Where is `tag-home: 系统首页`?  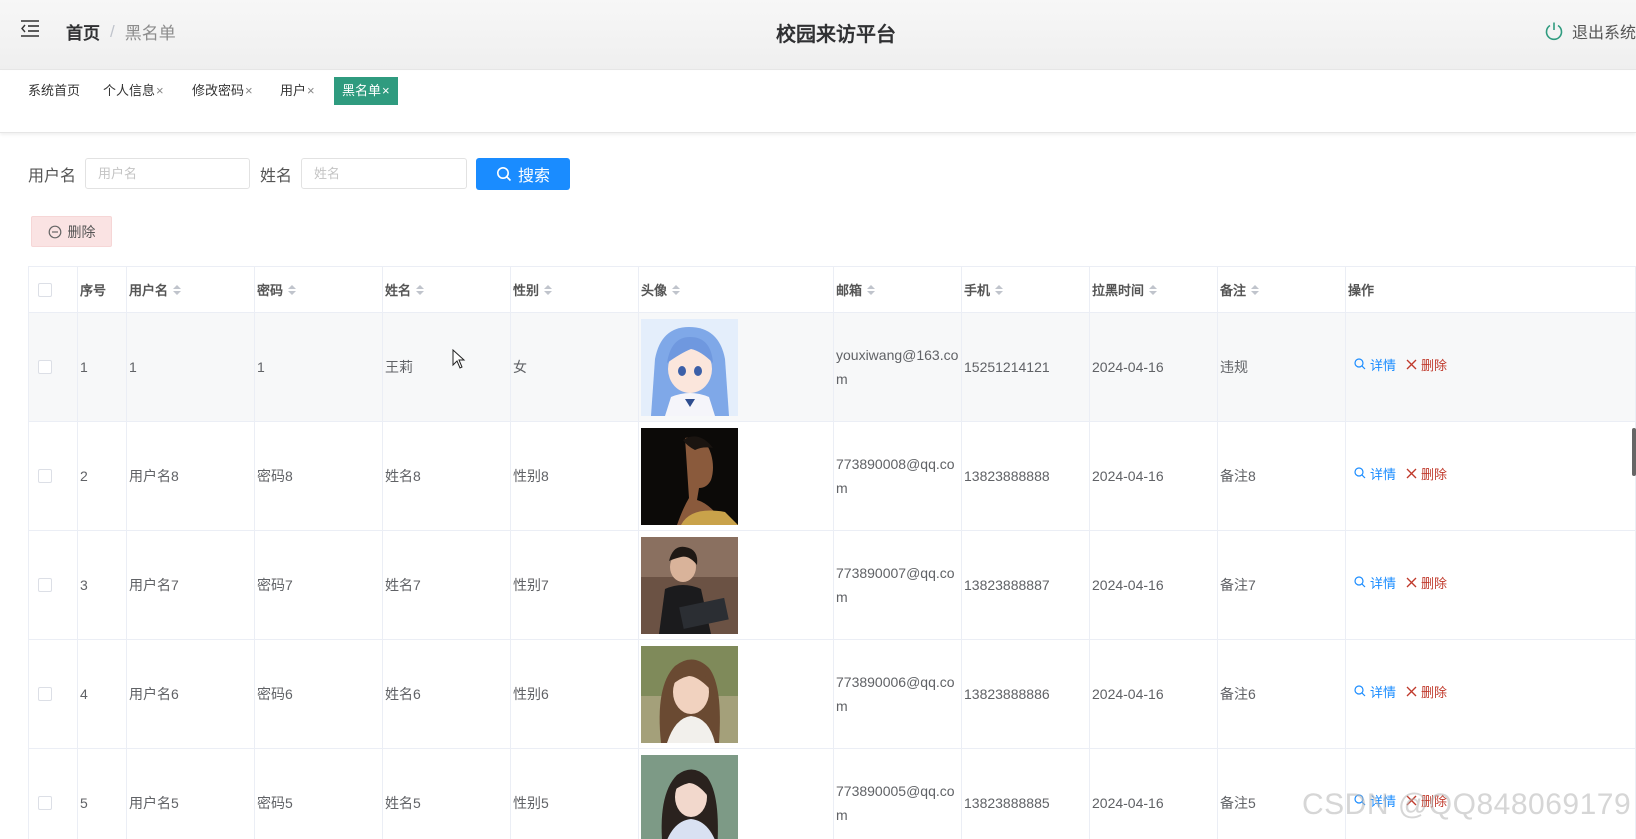 tag-home: 系统首页 is located at coordinates (54, 91).